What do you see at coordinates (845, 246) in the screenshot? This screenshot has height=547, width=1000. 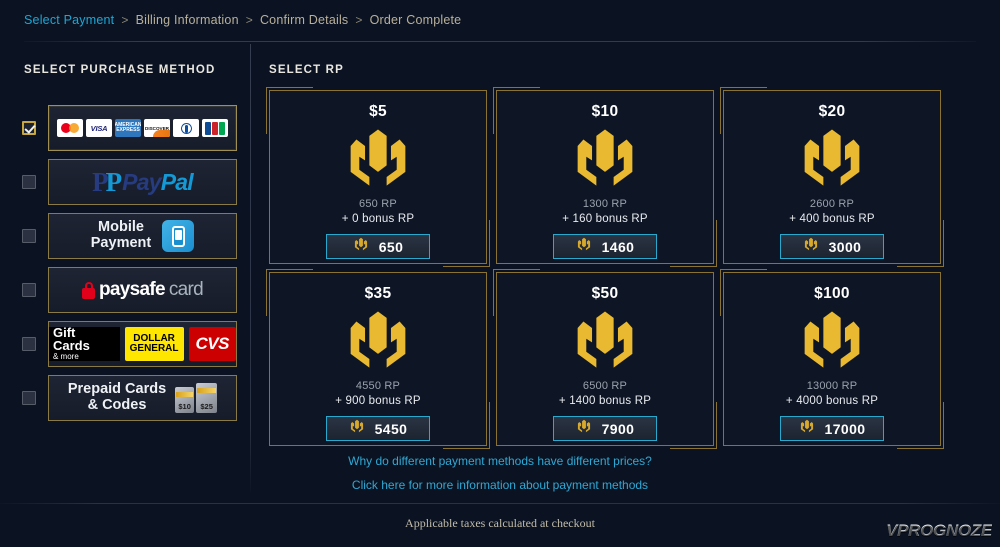 I see `rp-total-amount: 3000` at bounding box center [845, 246].